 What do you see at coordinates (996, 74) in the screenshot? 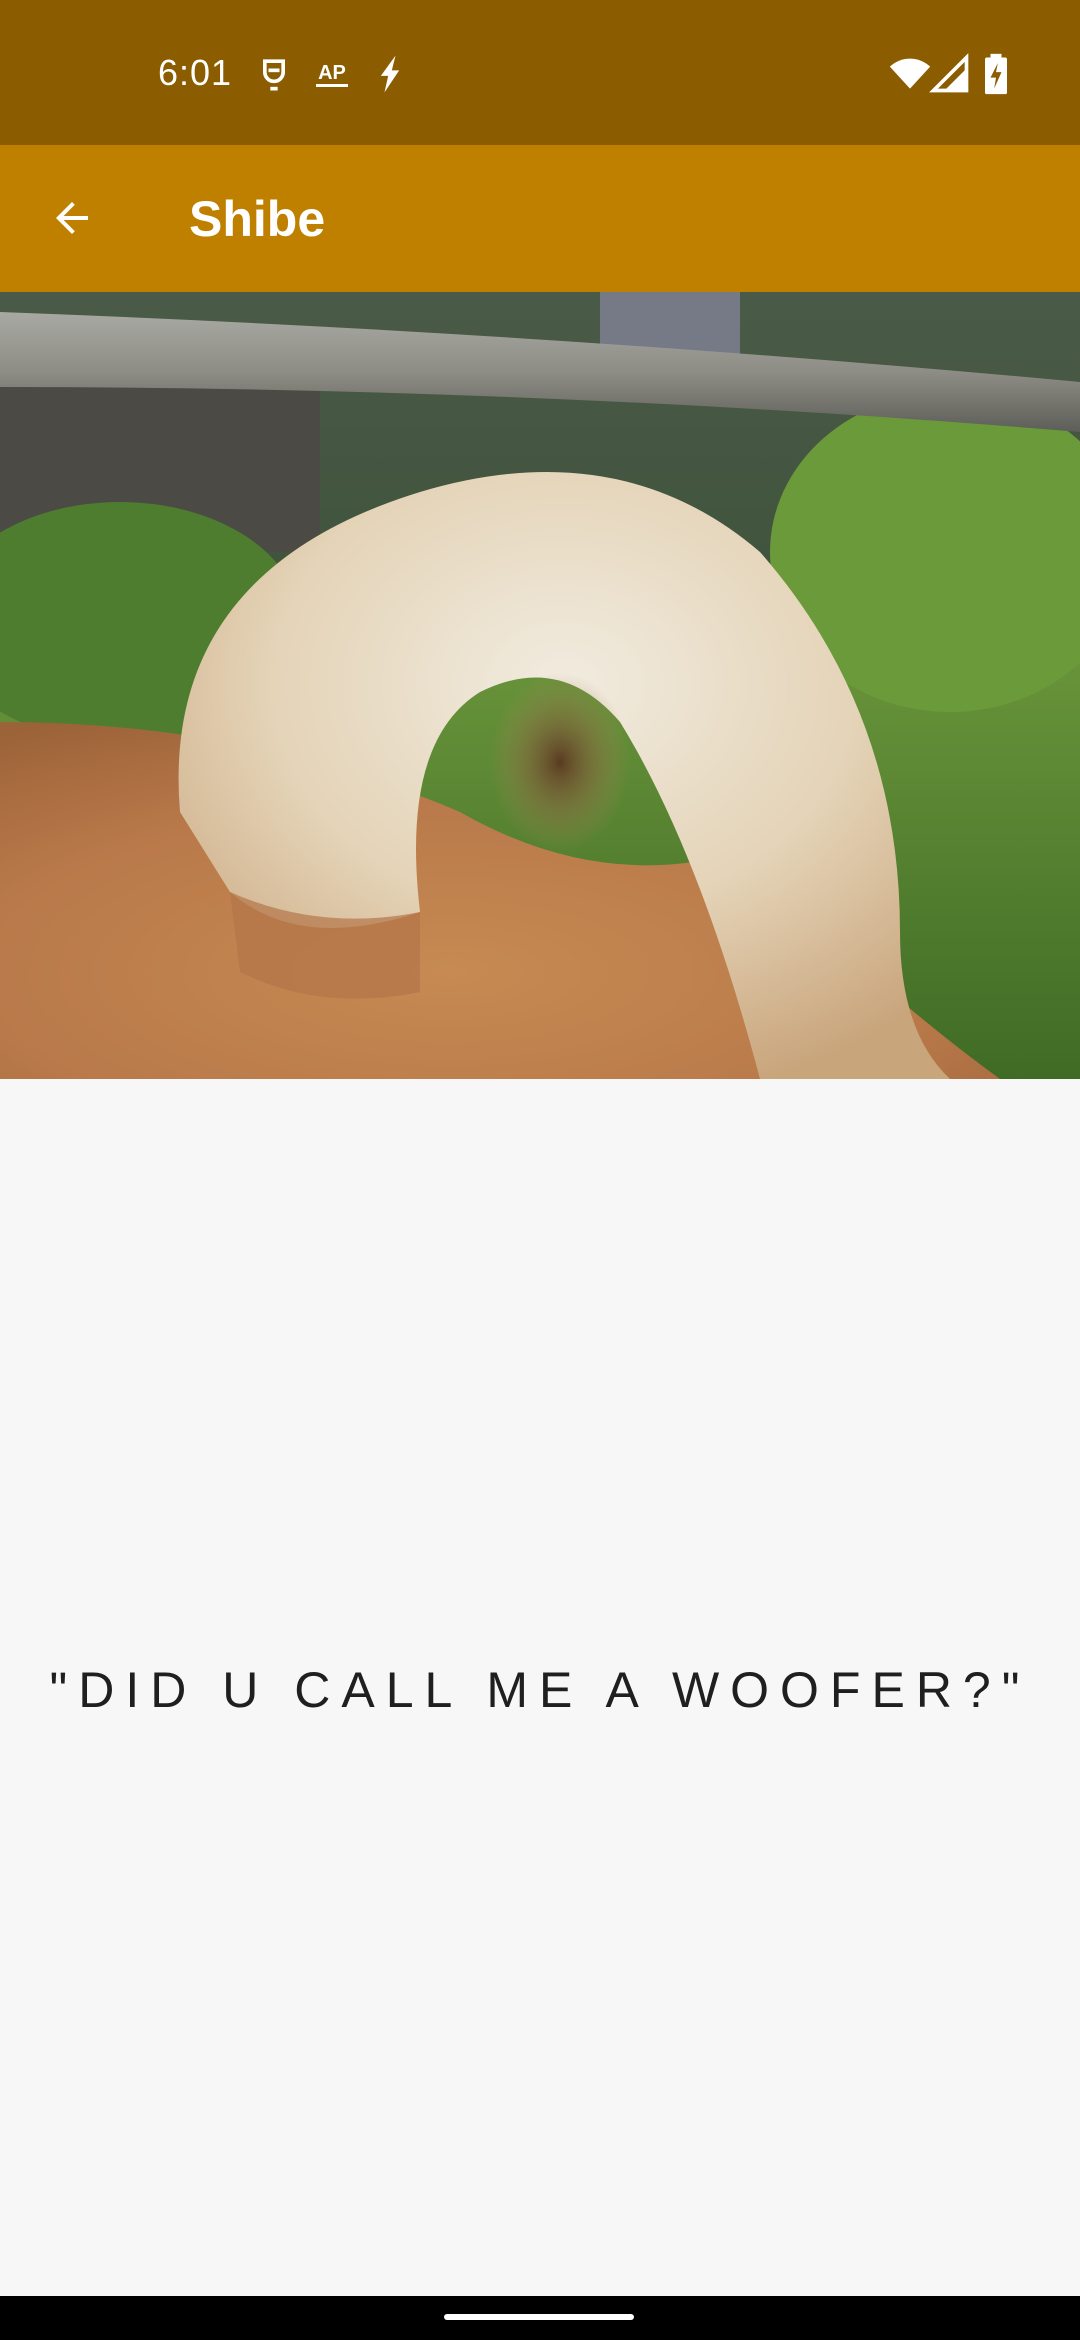
I see `battery-charging-icon` at bounding box center [996, 74].